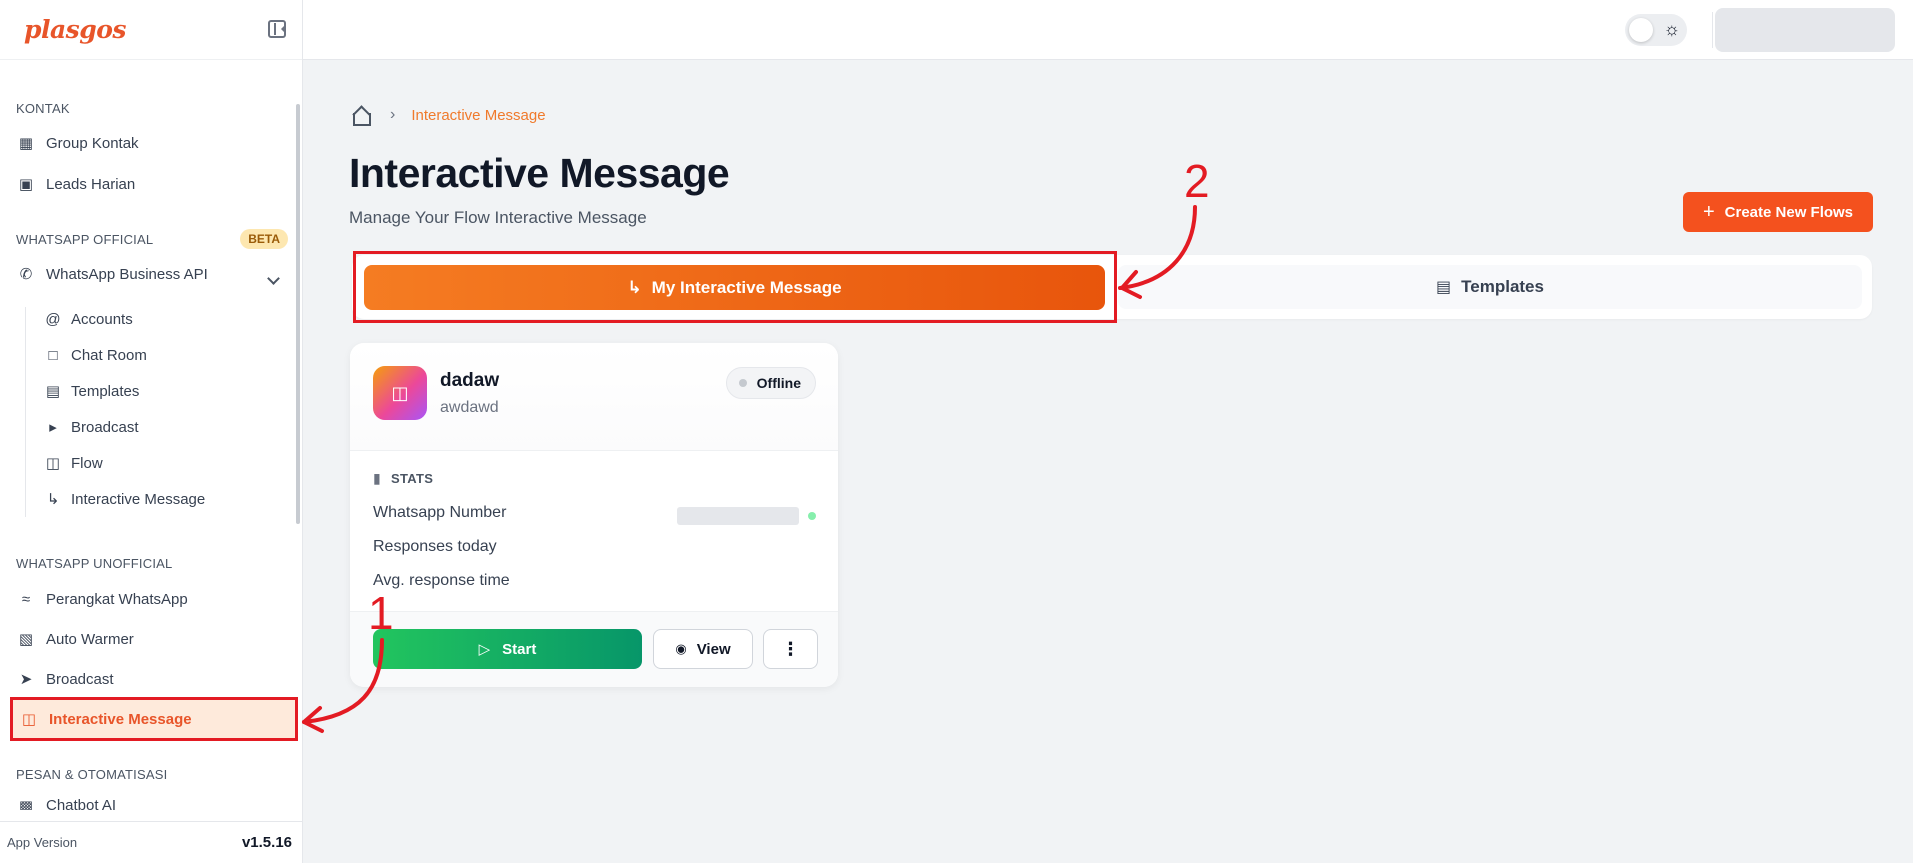 The image size is (1913, 863). Describe the element at coordinates (117, 599) in the screenshot. I see `sidebar-item-label: Perangkat WhatsApp` at that location.